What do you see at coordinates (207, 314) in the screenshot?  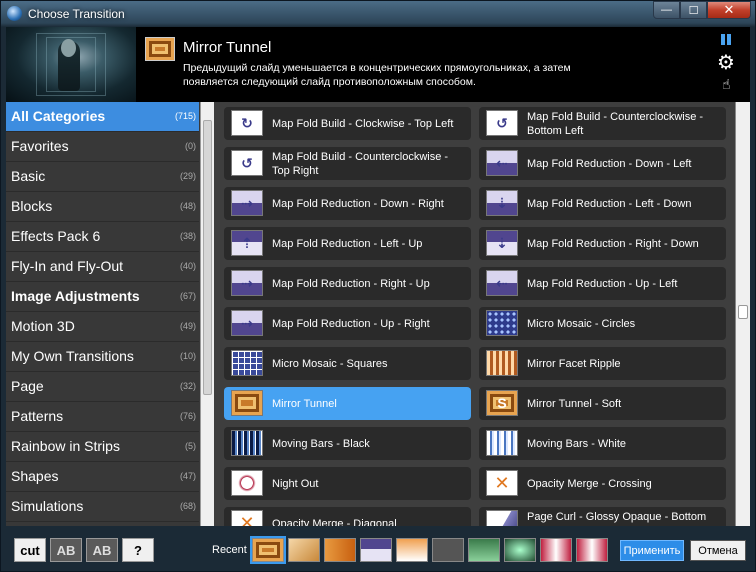 I see `category-scrollbar` at bounding box center [207, 314].